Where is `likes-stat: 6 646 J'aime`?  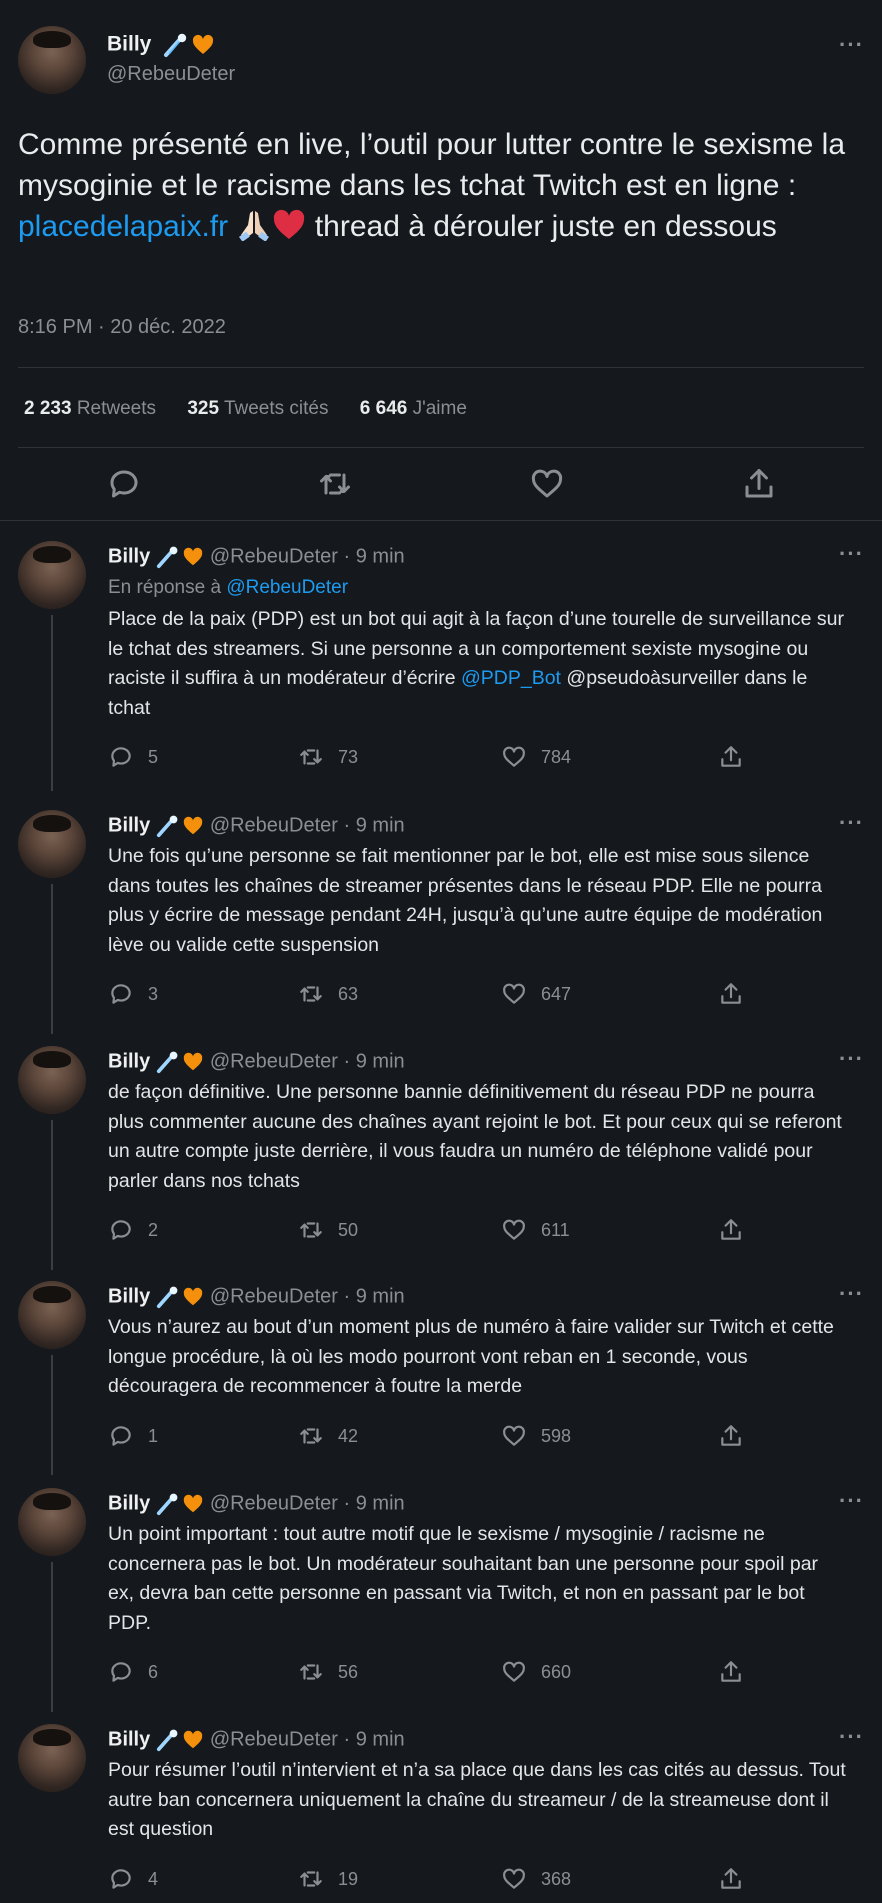
likes-stat: 6 646 J'aime is located at coordinates (413, 408).